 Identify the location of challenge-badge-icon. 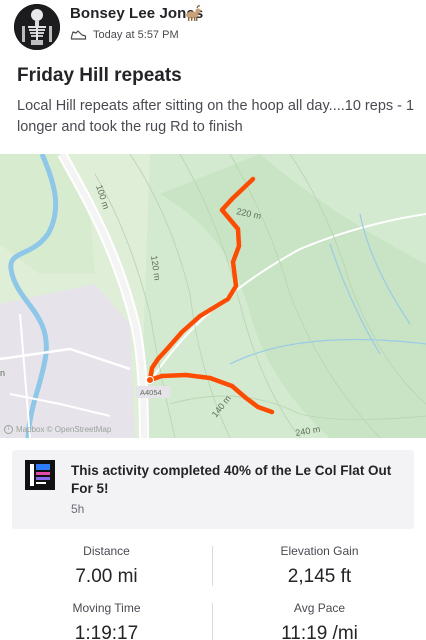
(40, 475).